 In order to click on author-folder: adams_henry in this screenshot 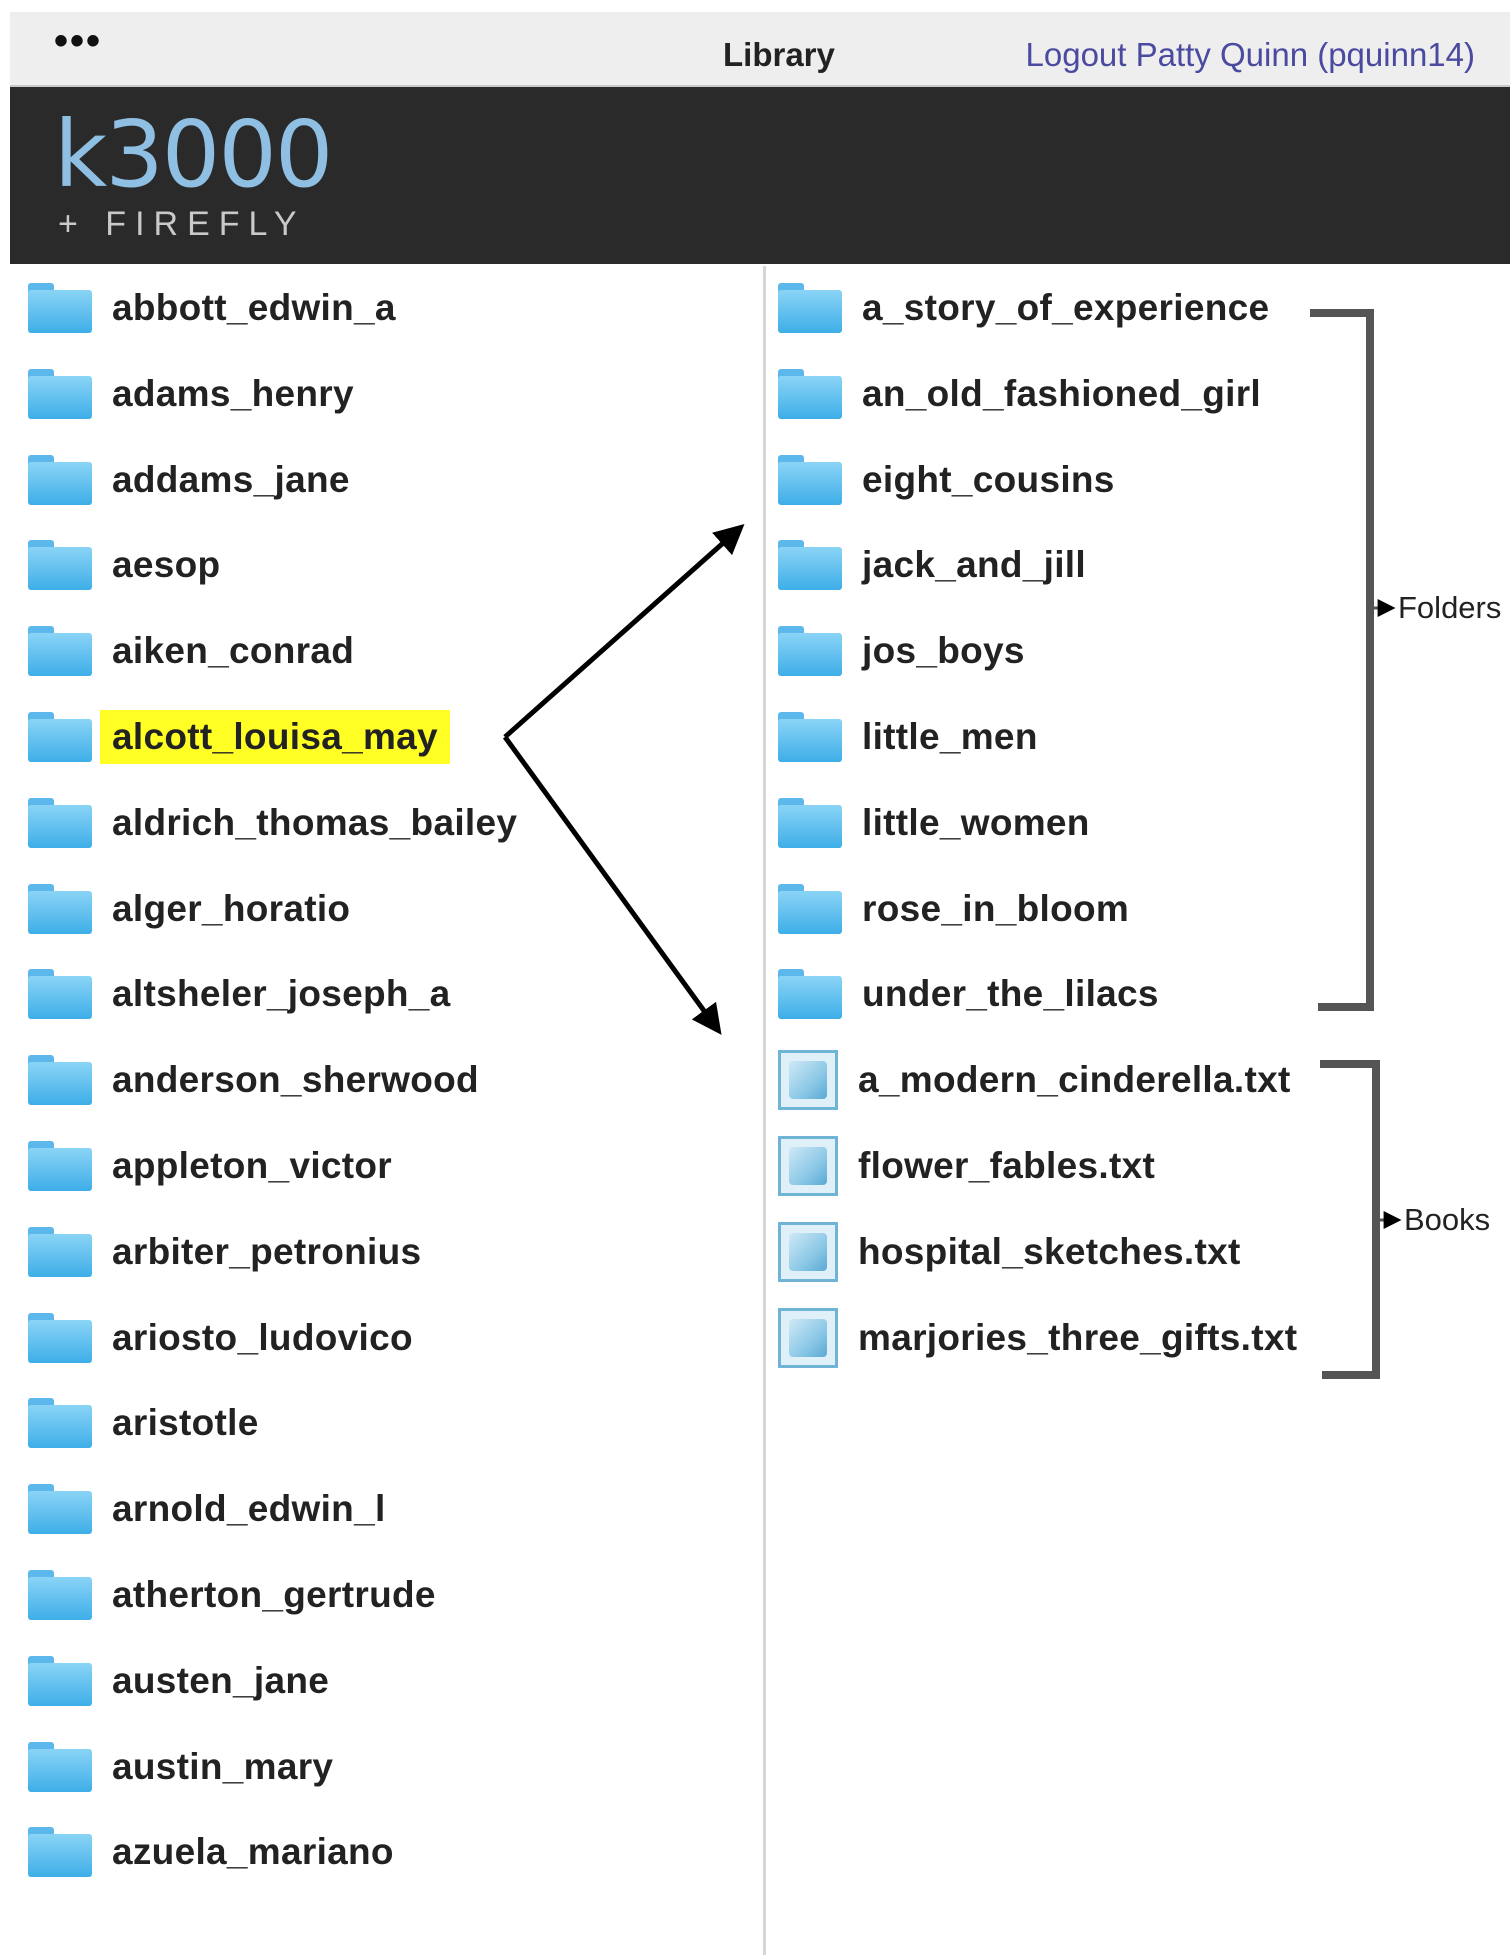, I will do `click(191, 394)`.